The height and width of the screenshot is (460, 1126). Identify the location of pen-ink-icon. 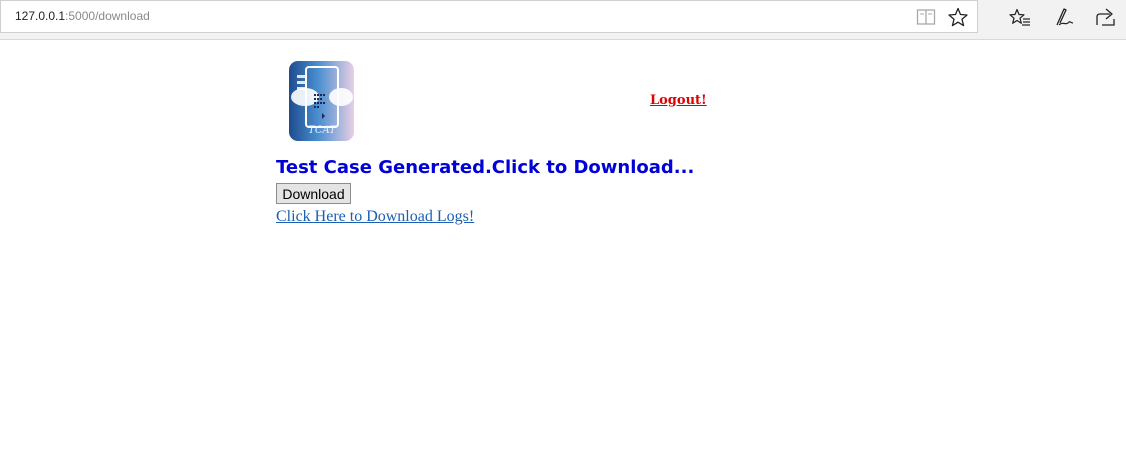
(1064, 17).